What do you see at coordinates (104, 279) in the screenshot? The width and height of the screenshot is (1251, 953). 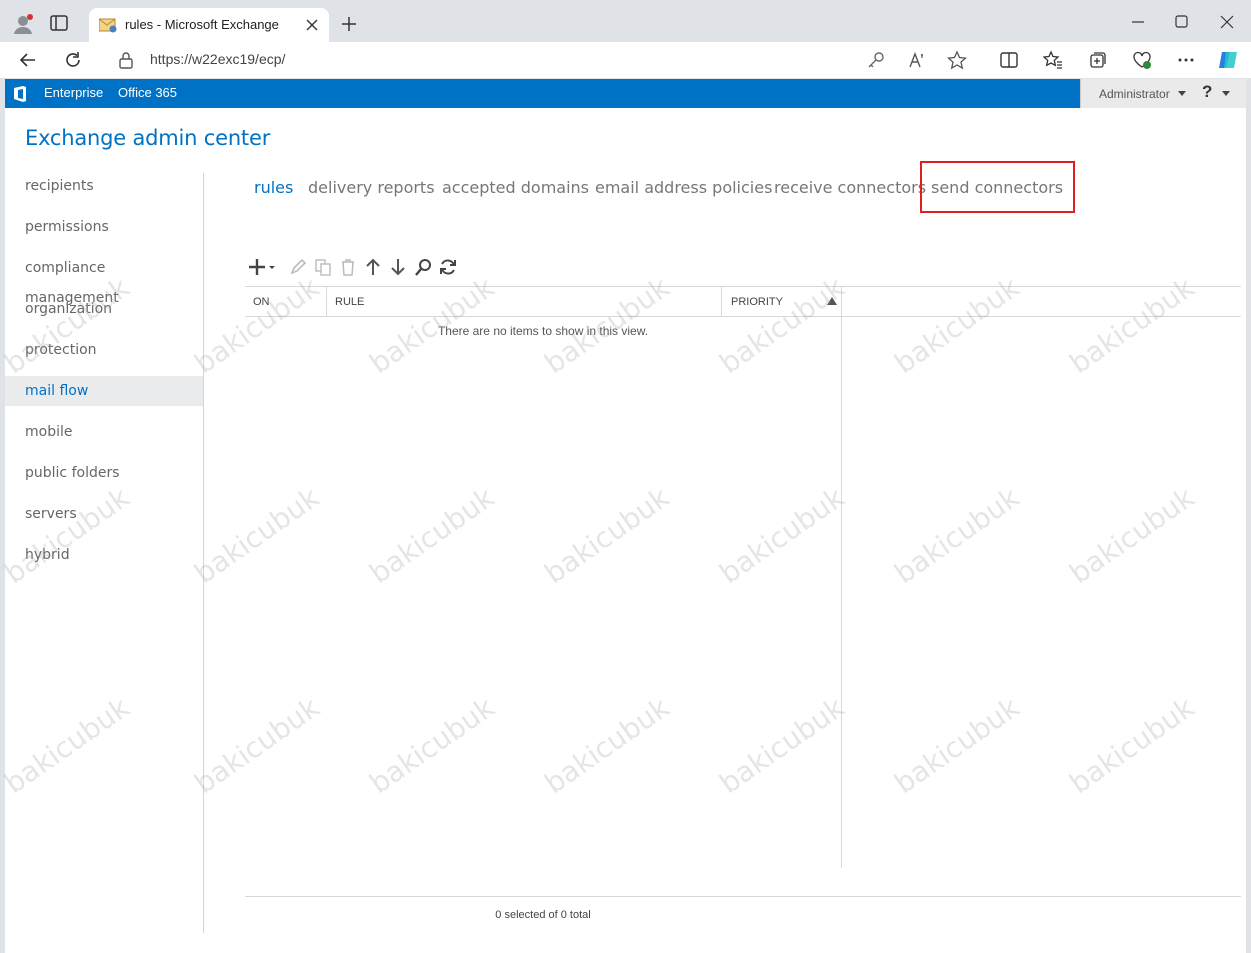 I see `nav-item-compliance-management: compliance management` at bounding box center [104, 279].